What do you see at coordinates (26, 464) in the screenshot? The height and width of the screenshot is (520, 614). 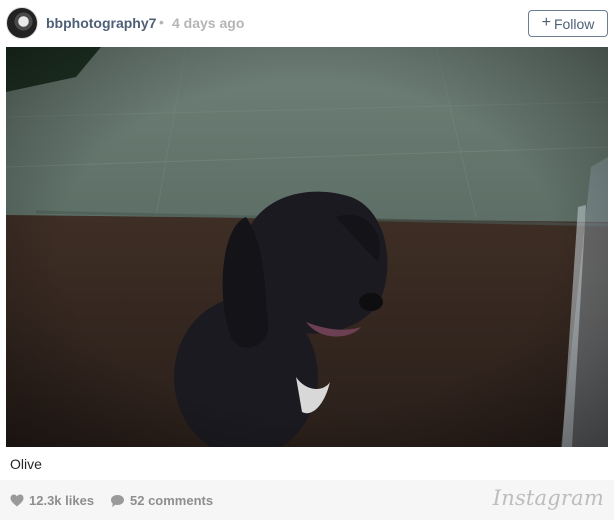 I see `post-caption: Olive` at bounding box center [26, 464].